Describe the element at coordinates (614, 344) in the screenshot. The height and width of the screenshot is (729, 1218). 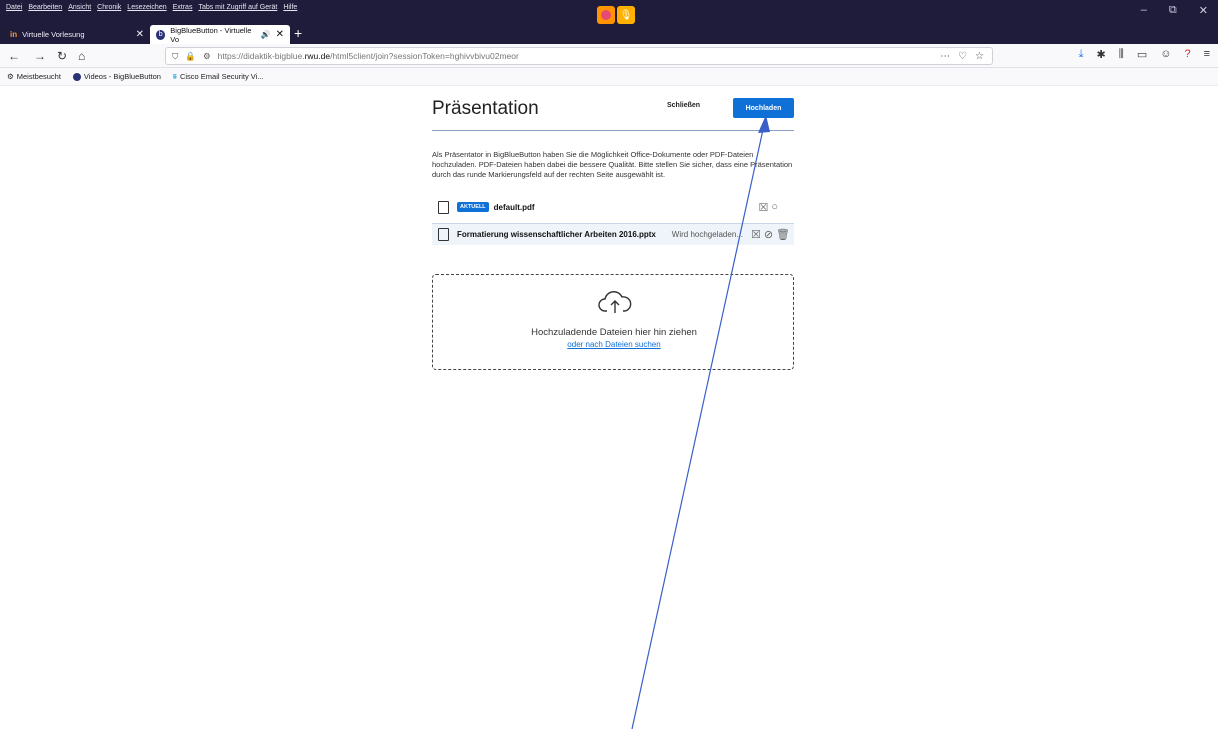
I see `browse-files-link: oder nach Dateien suchen` at that location.